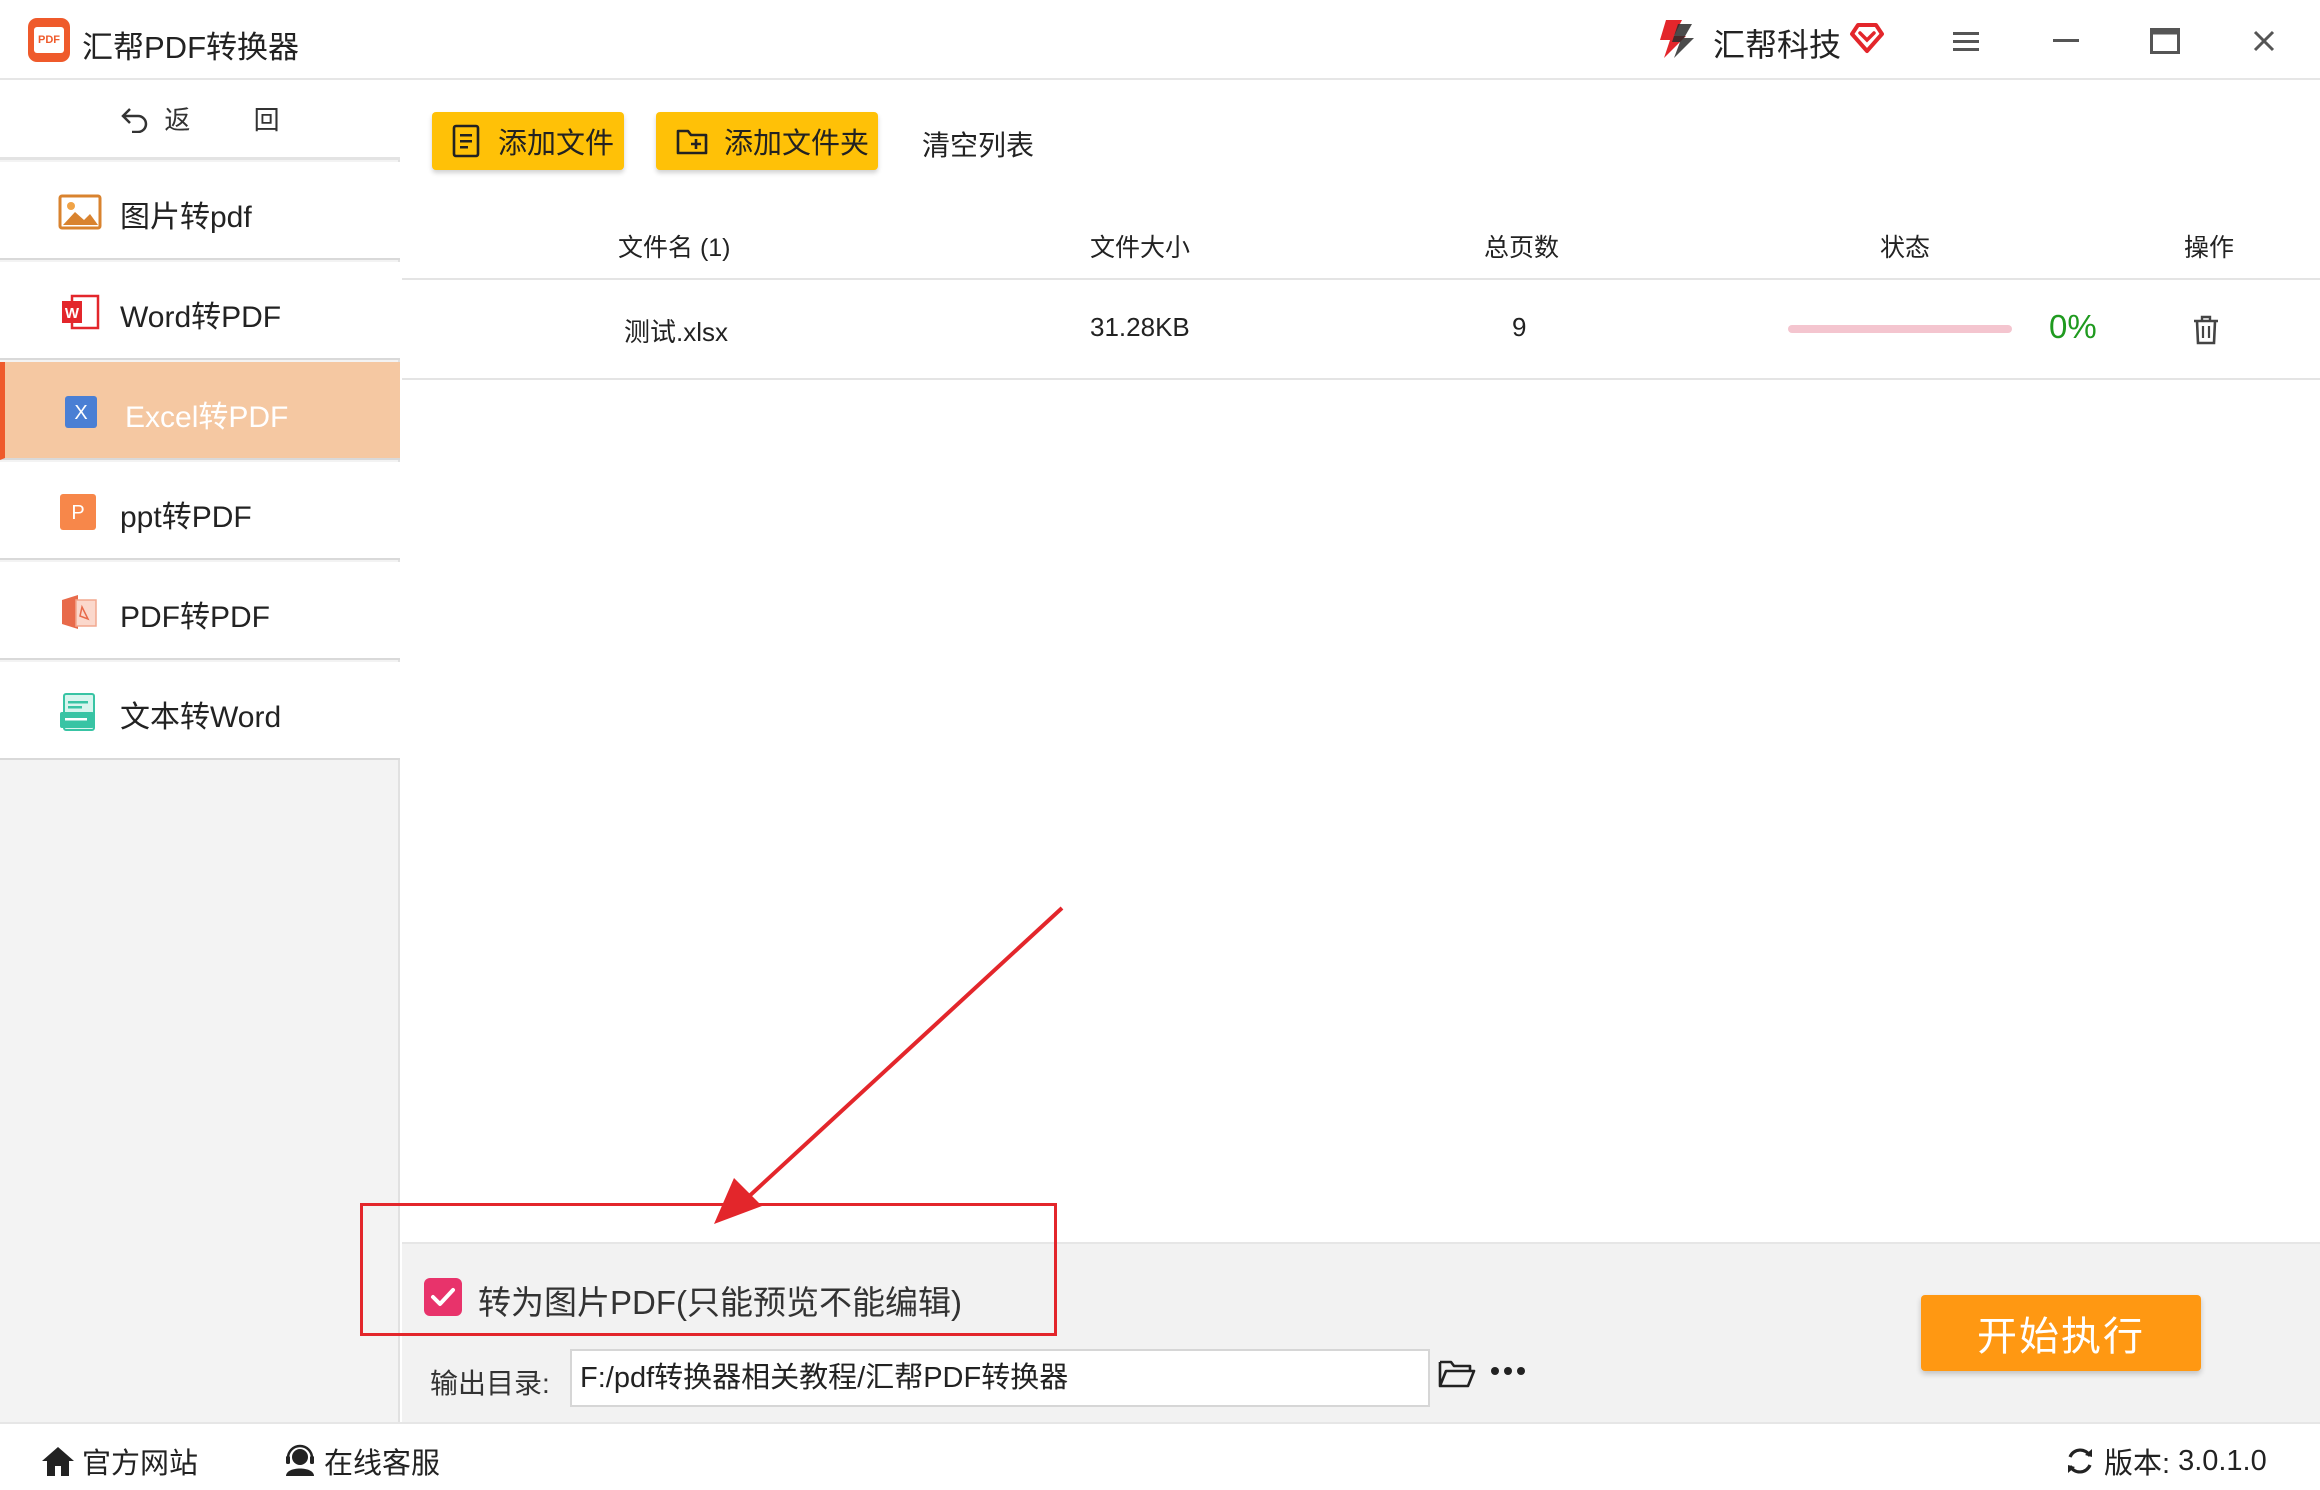 This screenshot has width=2320, height=1490. Describe the element at coordinates (1457, 1374) in the screenshot. I see `open-folder-icon` at that location.